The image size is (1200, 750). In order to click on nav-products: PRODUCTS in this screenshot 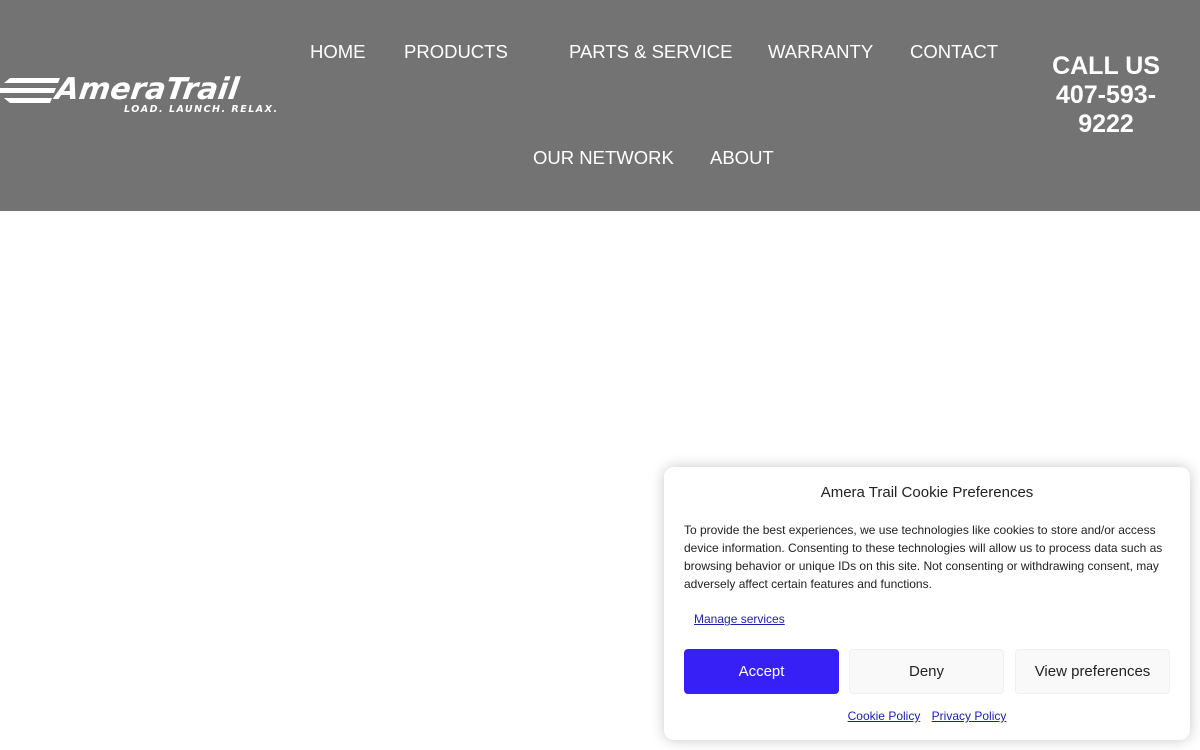, I will do `click(456, 52)`.